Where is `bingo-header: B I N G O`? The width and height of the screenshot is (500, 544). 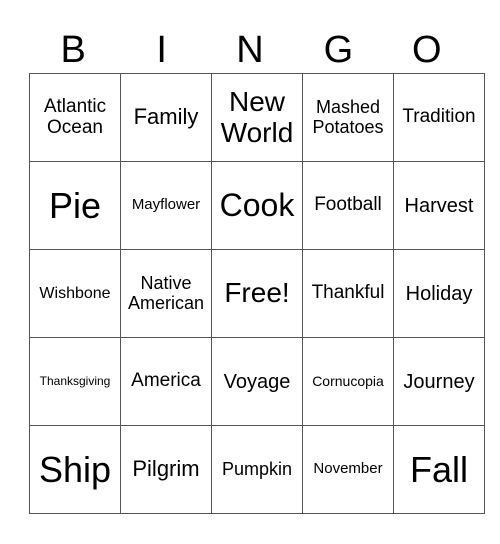 bingo-header: B I N G O is located at coordinates (250, 50).